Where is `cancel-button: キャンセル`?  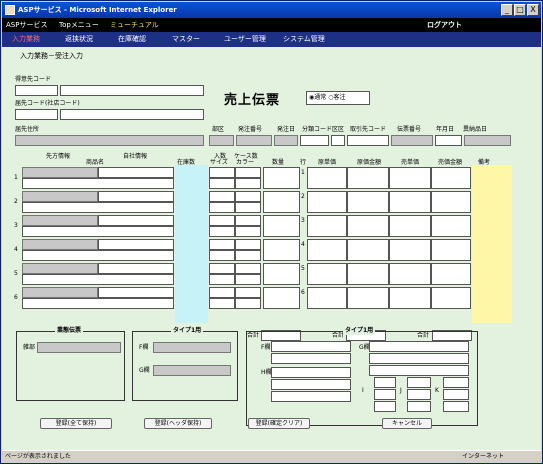 cancel-button: キャンセル is located at coordinates (407, 423).